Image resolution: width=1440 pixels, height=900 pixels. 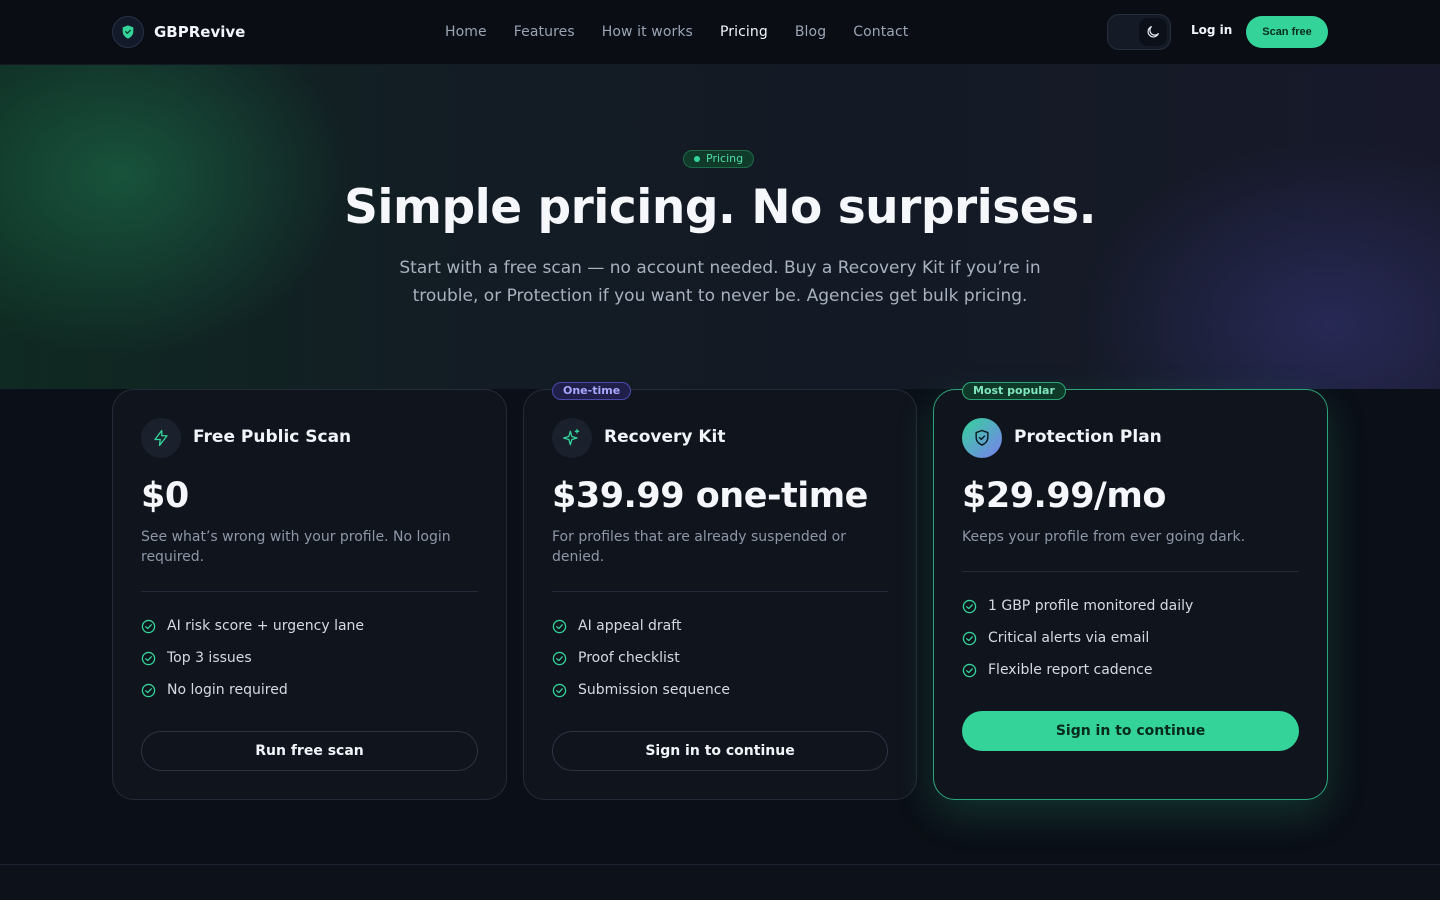 I want to click on theme-toggle, so click(x=1139, y=32).